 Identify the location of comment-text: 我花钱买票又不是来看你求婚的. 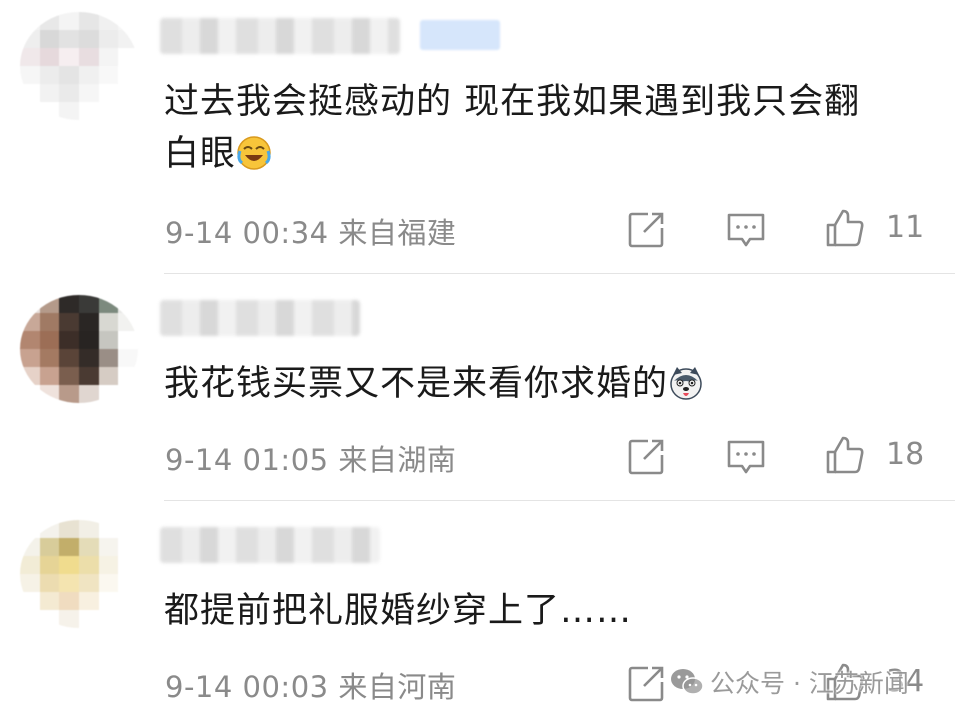
(529, 384).